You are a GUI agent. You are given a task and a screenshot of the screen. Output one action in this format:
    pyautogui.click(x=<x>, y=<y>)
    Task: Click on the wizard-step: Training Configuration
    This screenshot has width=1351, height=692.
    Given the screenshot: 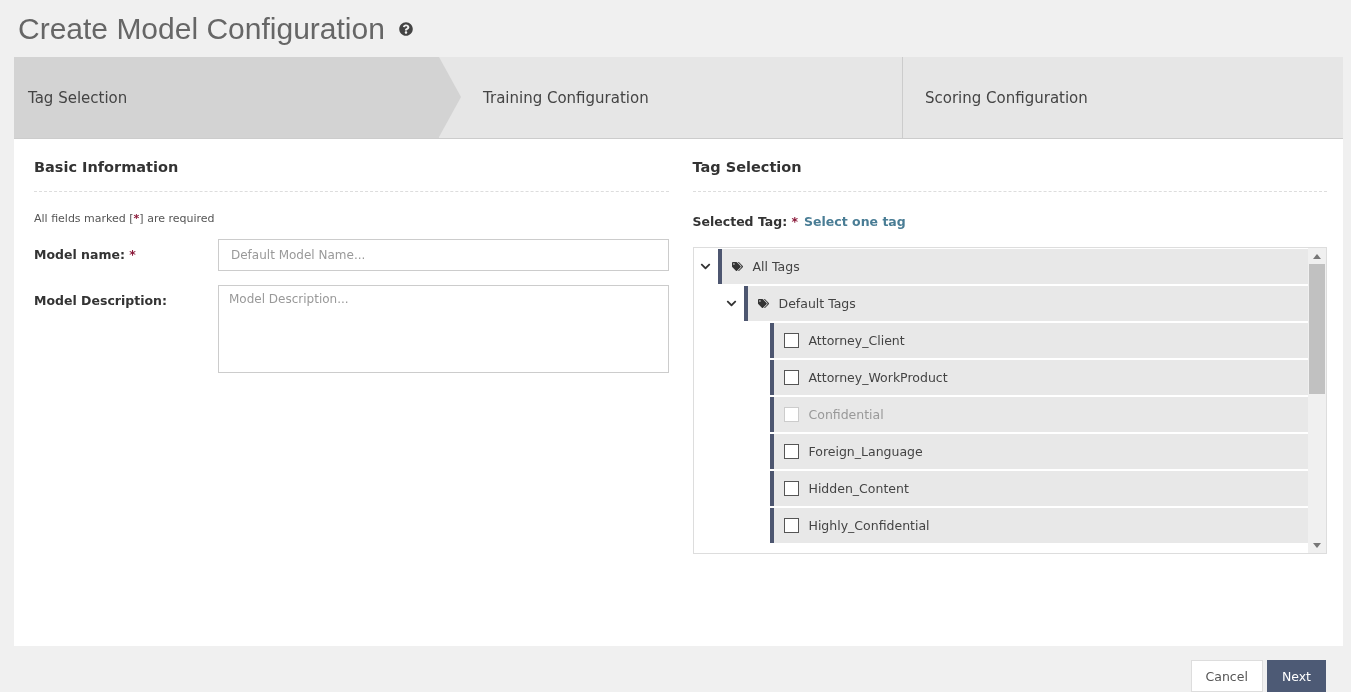 What is the action you would take?
    pyautogui.click(x=681, y=97)
    